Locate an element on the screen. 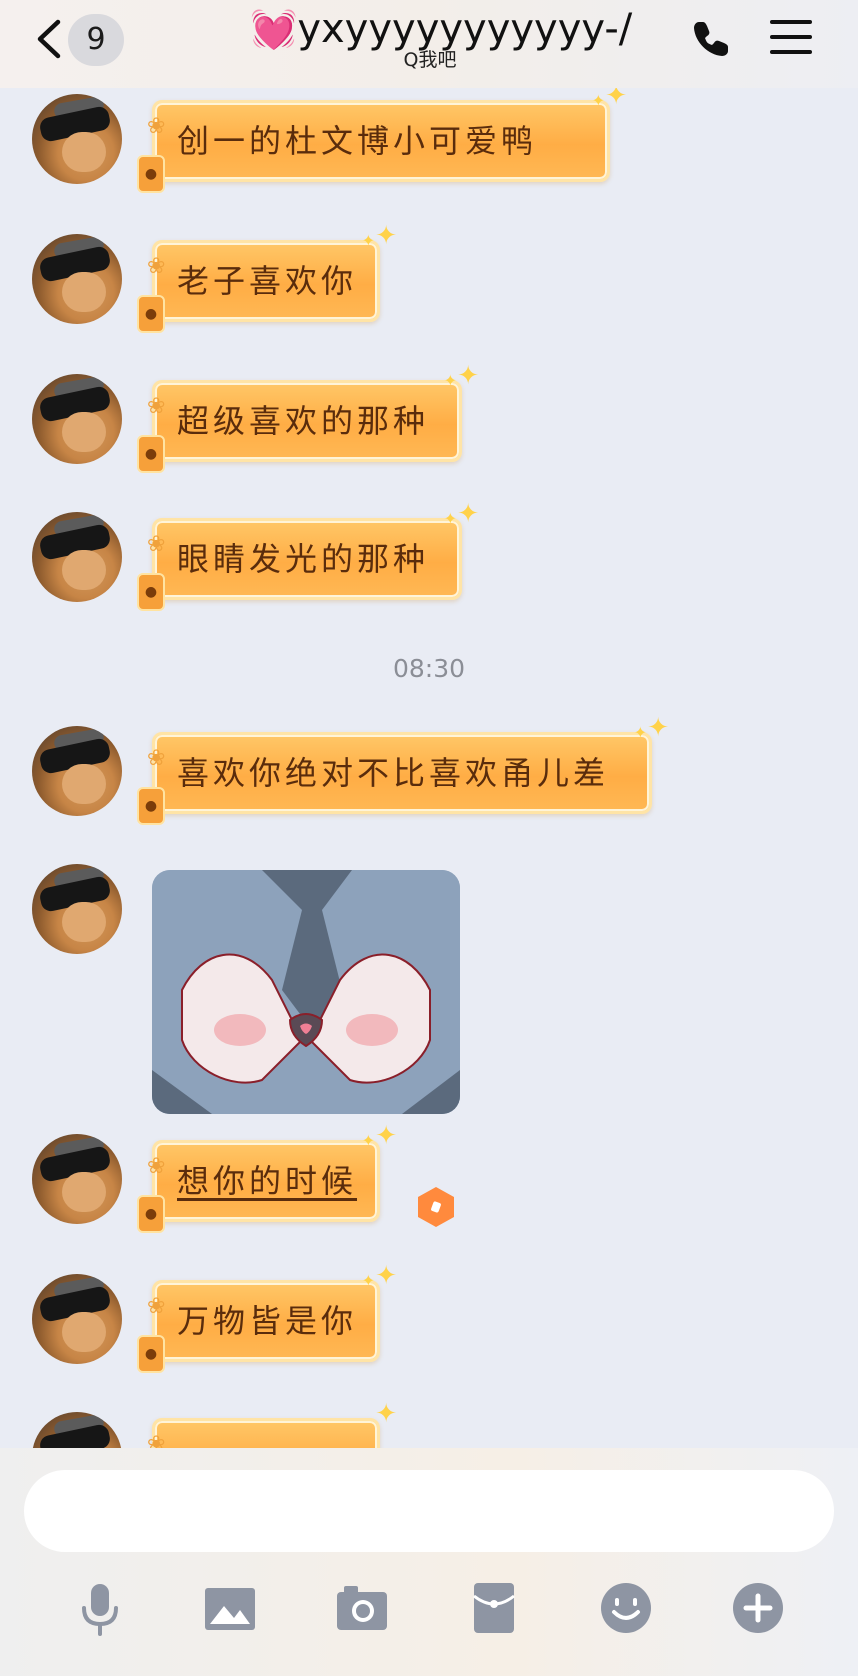  message-text: 超级喜欢的那种 is located at coordinates (303, 421).